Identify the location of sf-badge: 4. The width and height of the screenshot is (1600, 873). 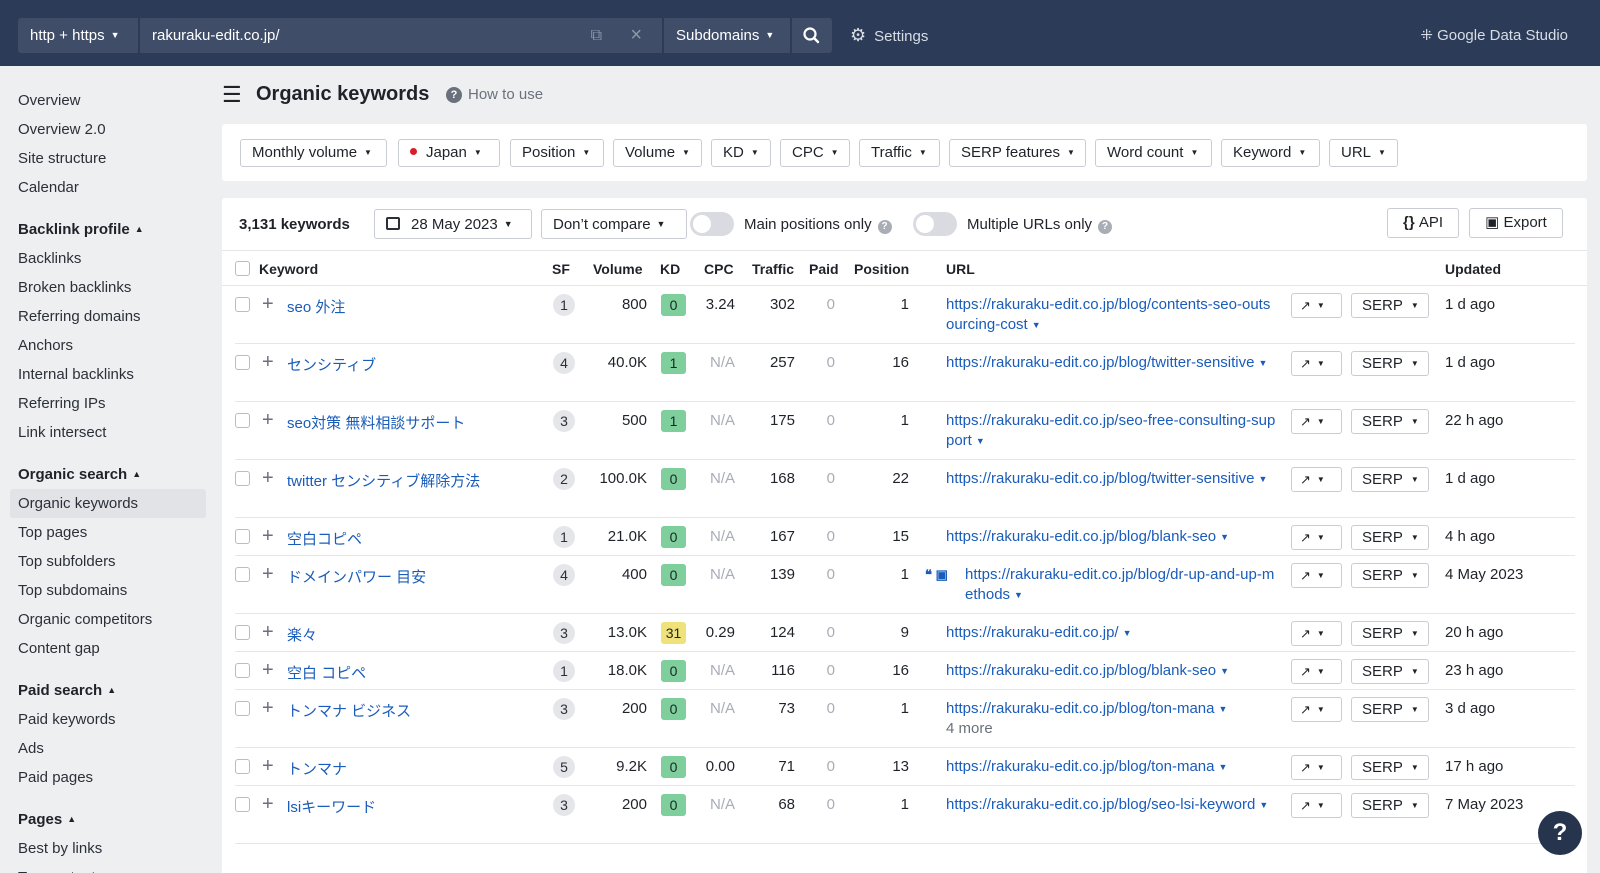
(564, 575).